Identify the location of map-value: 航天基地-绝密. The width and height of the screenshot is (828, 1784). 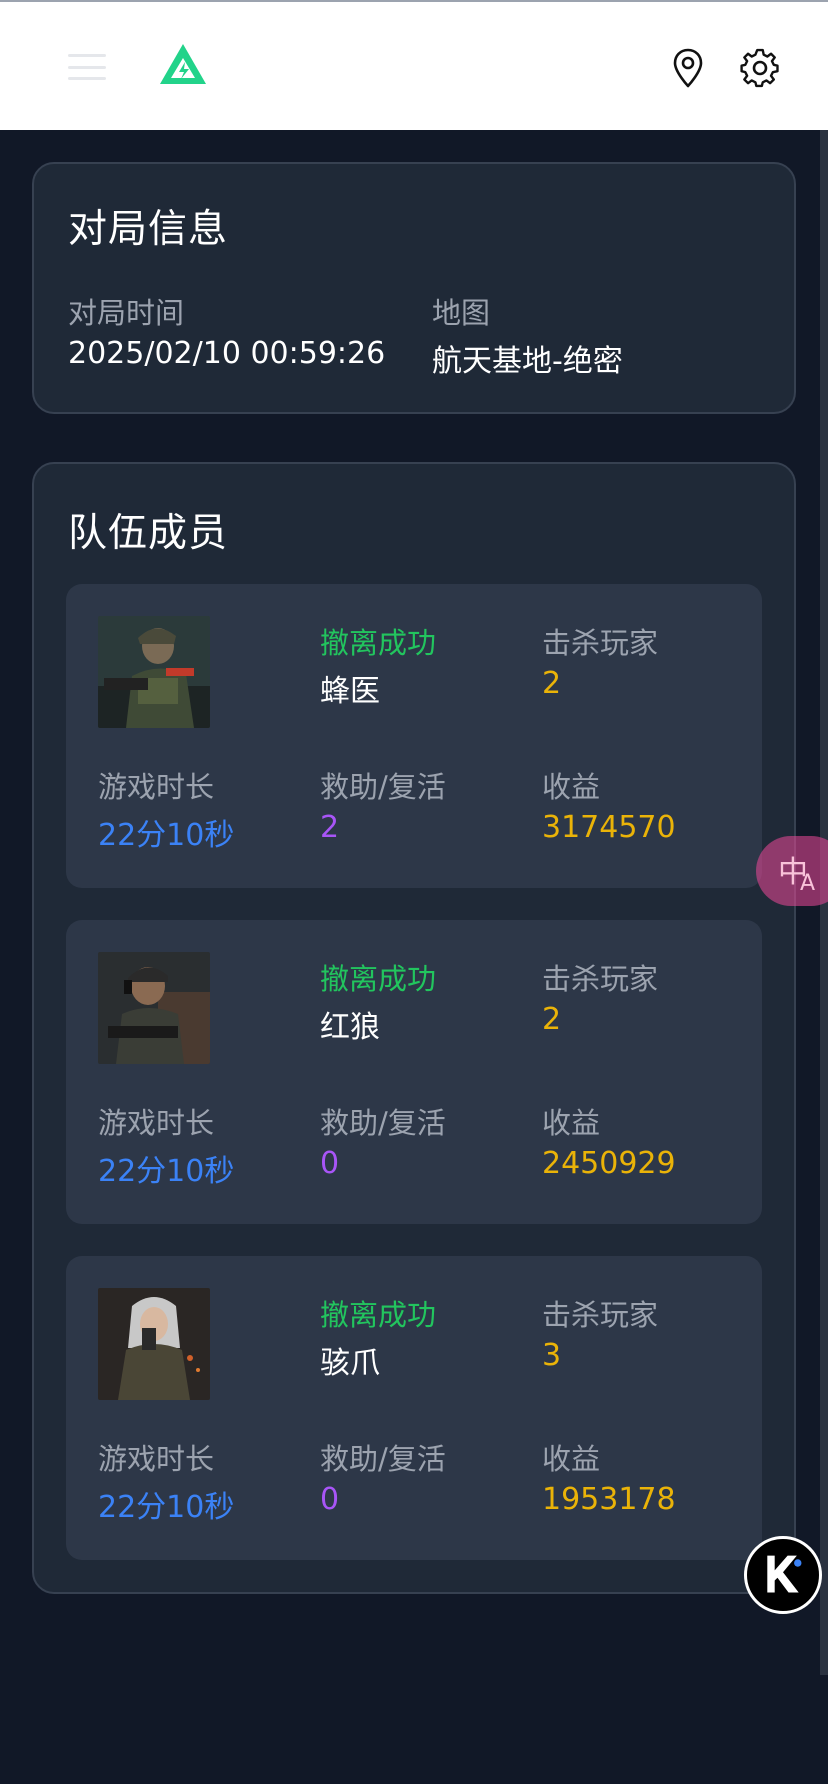
(527, 361).